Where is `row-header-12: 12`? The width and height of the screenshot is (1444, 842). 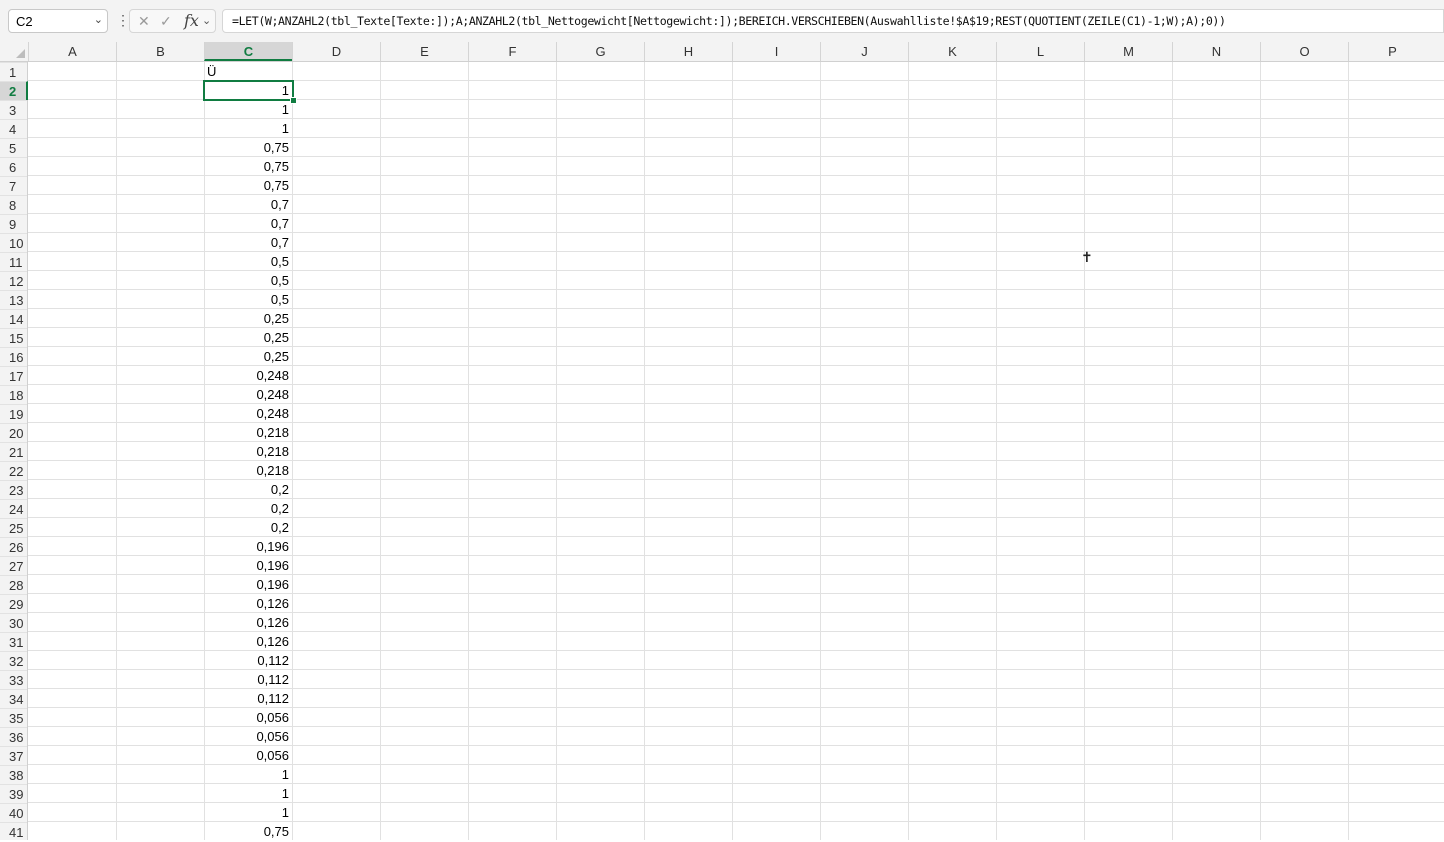
row-header-12: 12 is located at coordinates (13, 280).